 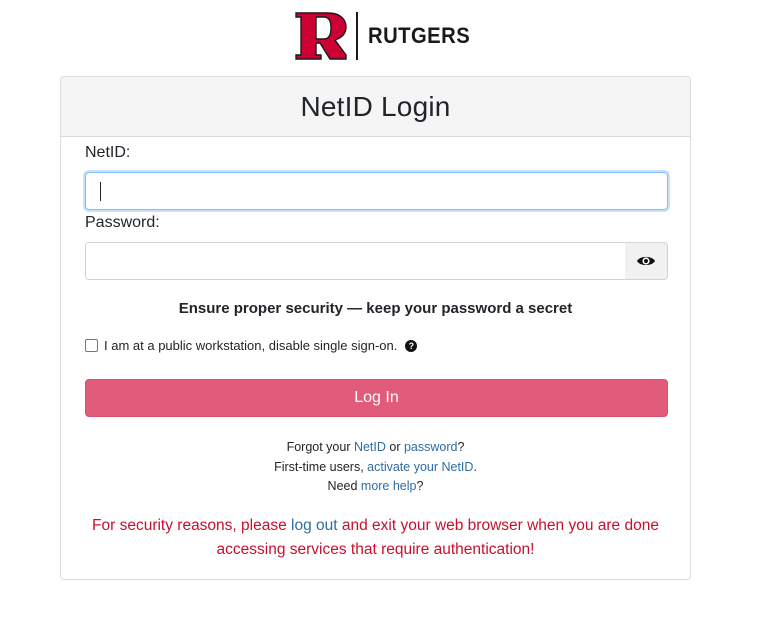 What do you see at coordinates (475, 466) in the screenshot?
I see `first-time-suffix: .` at bounding box center [475, 466].